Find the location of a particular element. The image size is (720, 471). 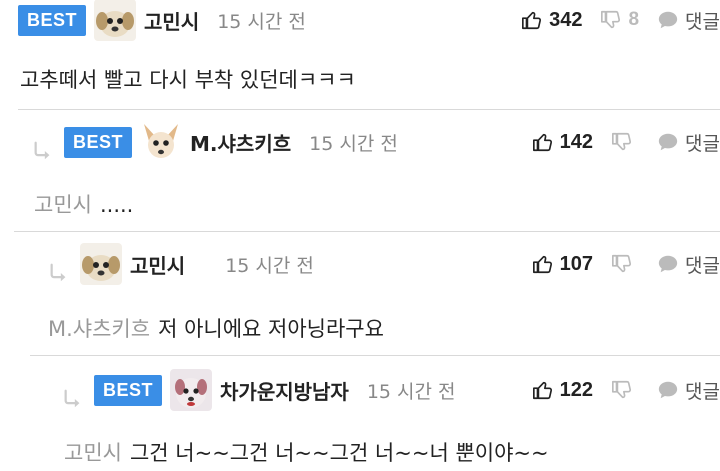

comment-actions: 342 8 댓글 is located at coordinates (611, 20).